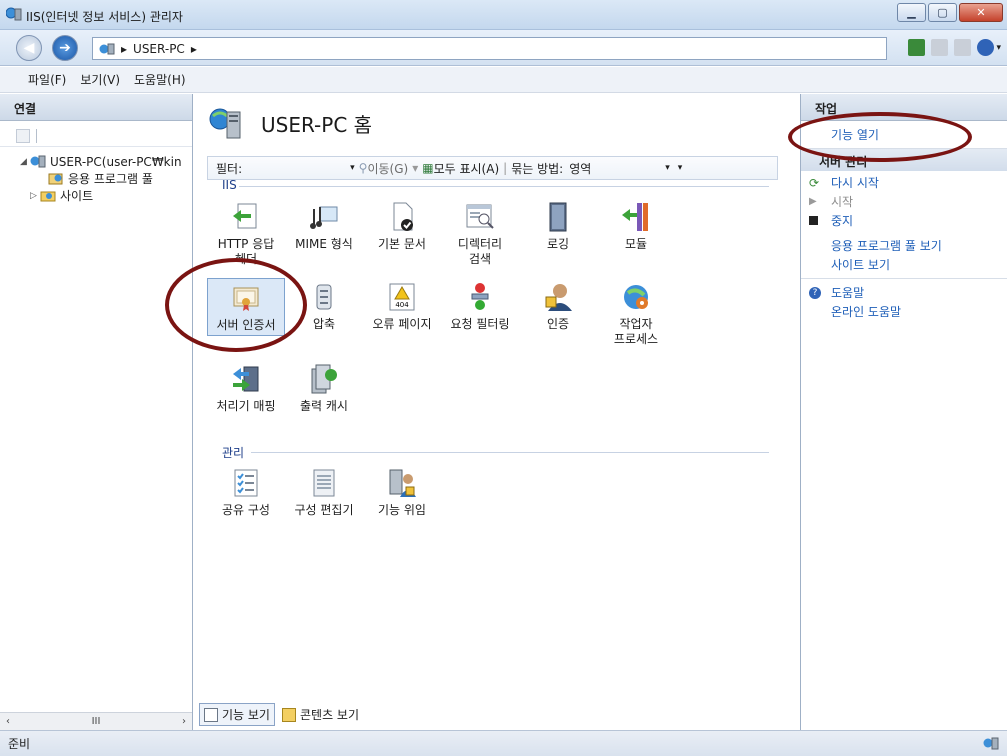 The image size is (1007, 756). I want to click on shared-configuration-icon, so click(246, 483).